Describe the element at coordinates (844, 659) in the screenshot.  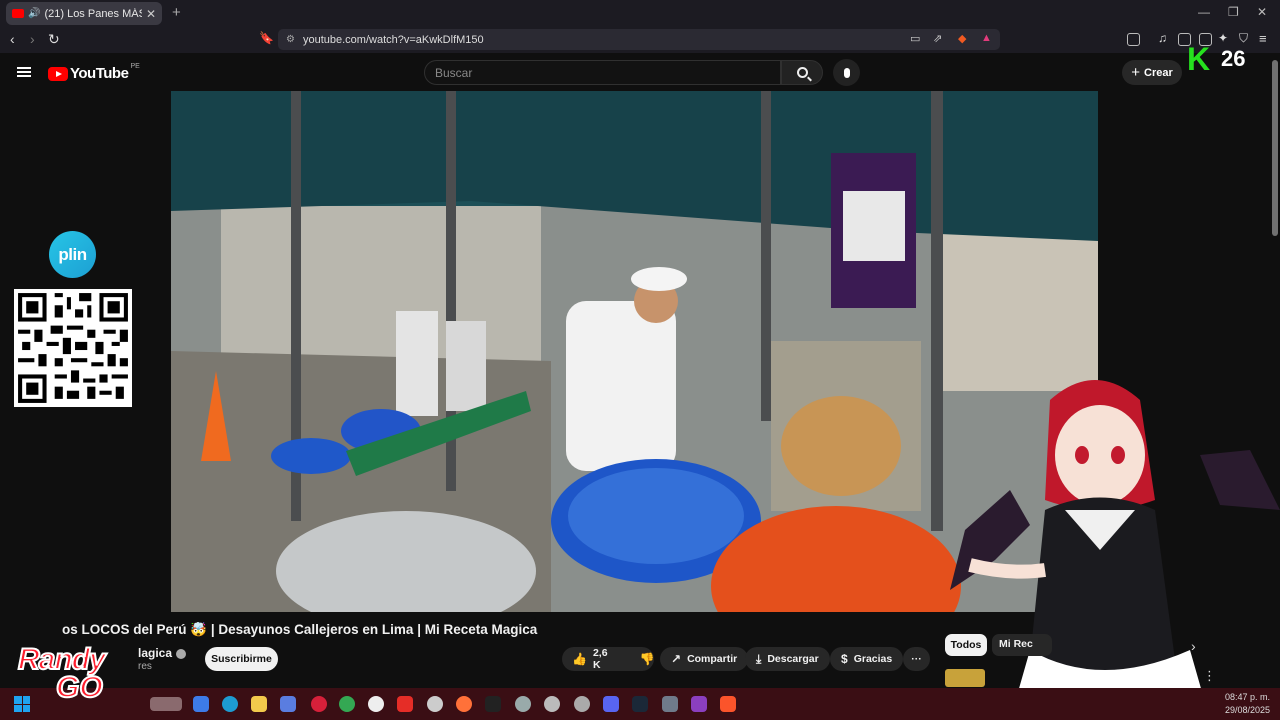
I see `super-thanks-icon: $` at that location.